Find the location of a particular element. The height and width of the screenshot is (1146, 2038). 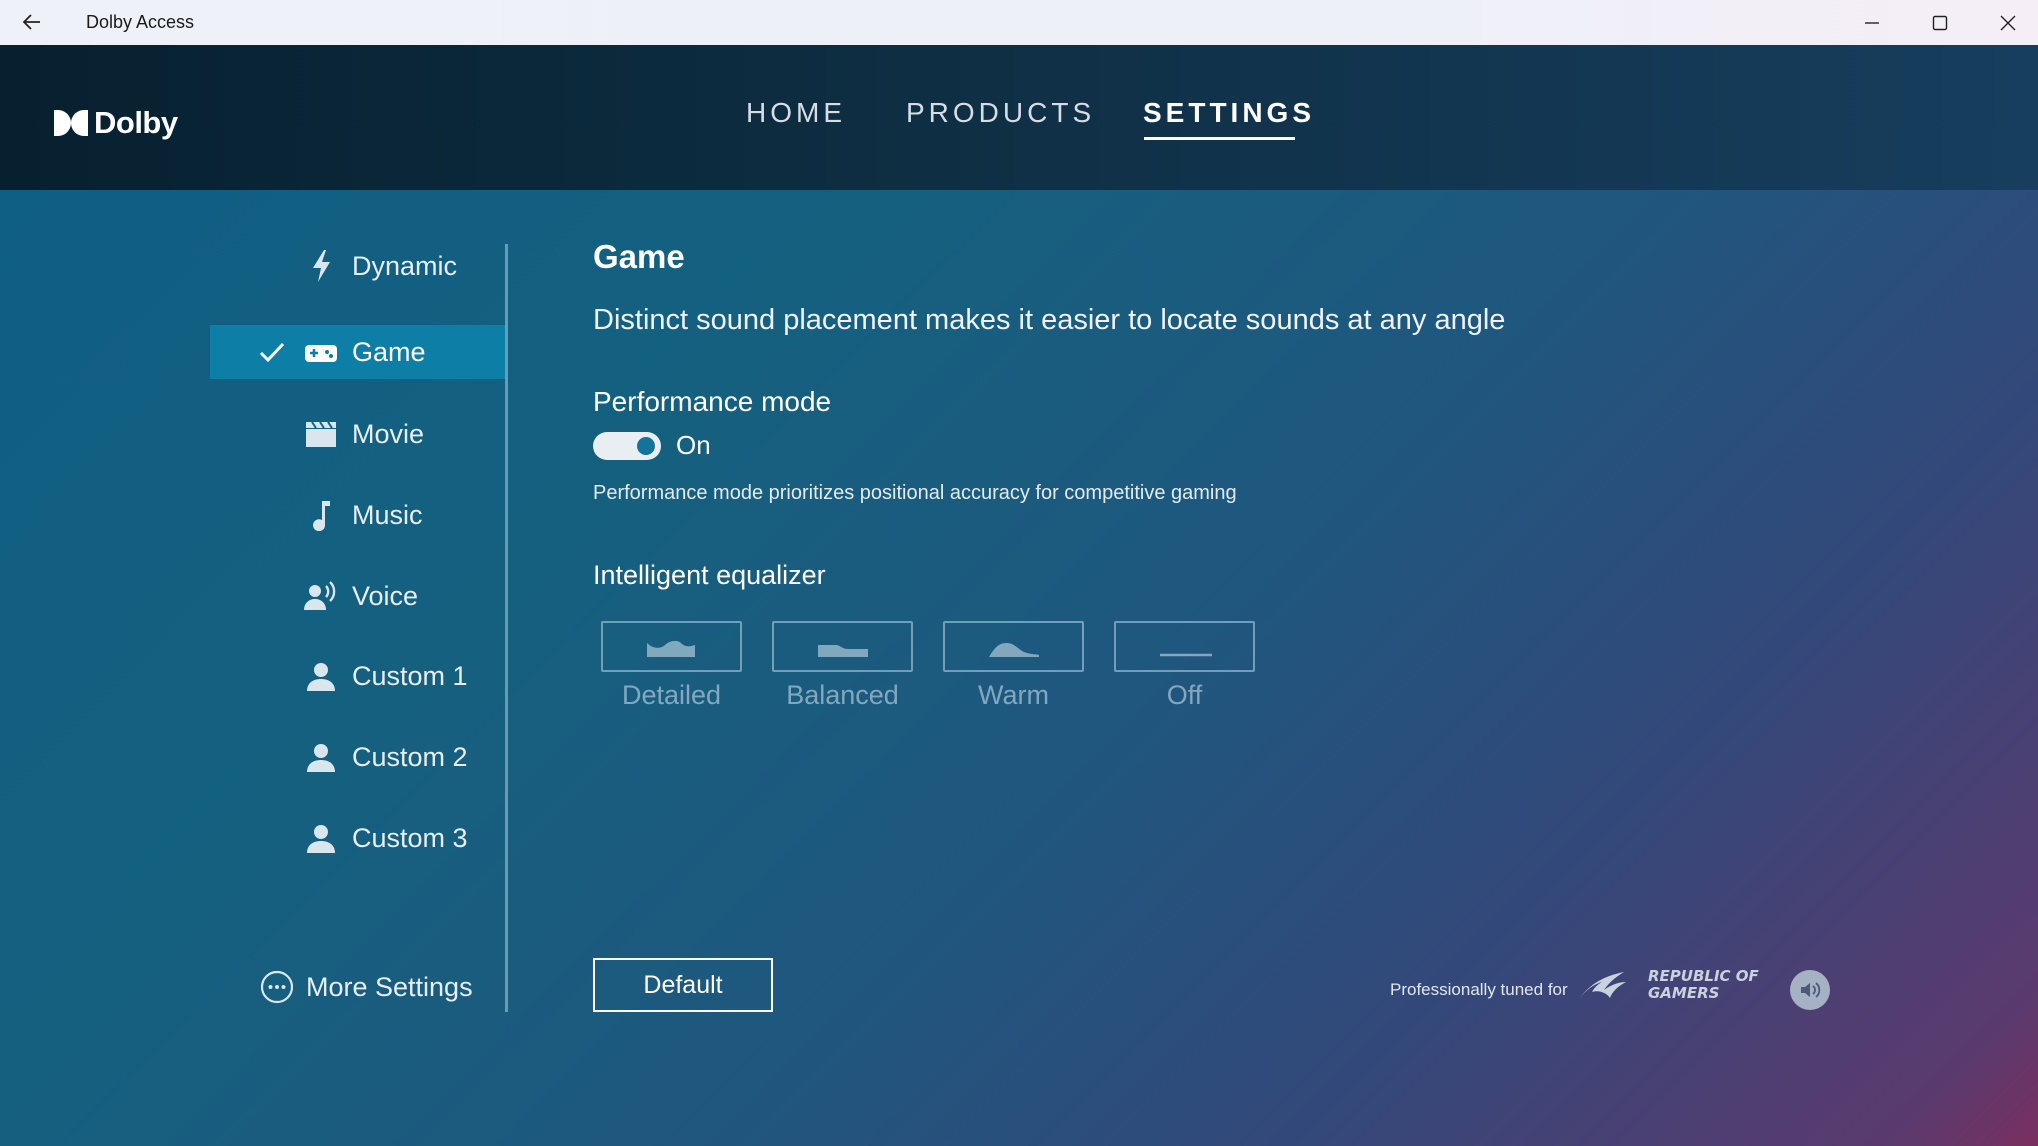

sidebar-item-custom-2: Custom 2 is located at coordinates (358, 757).